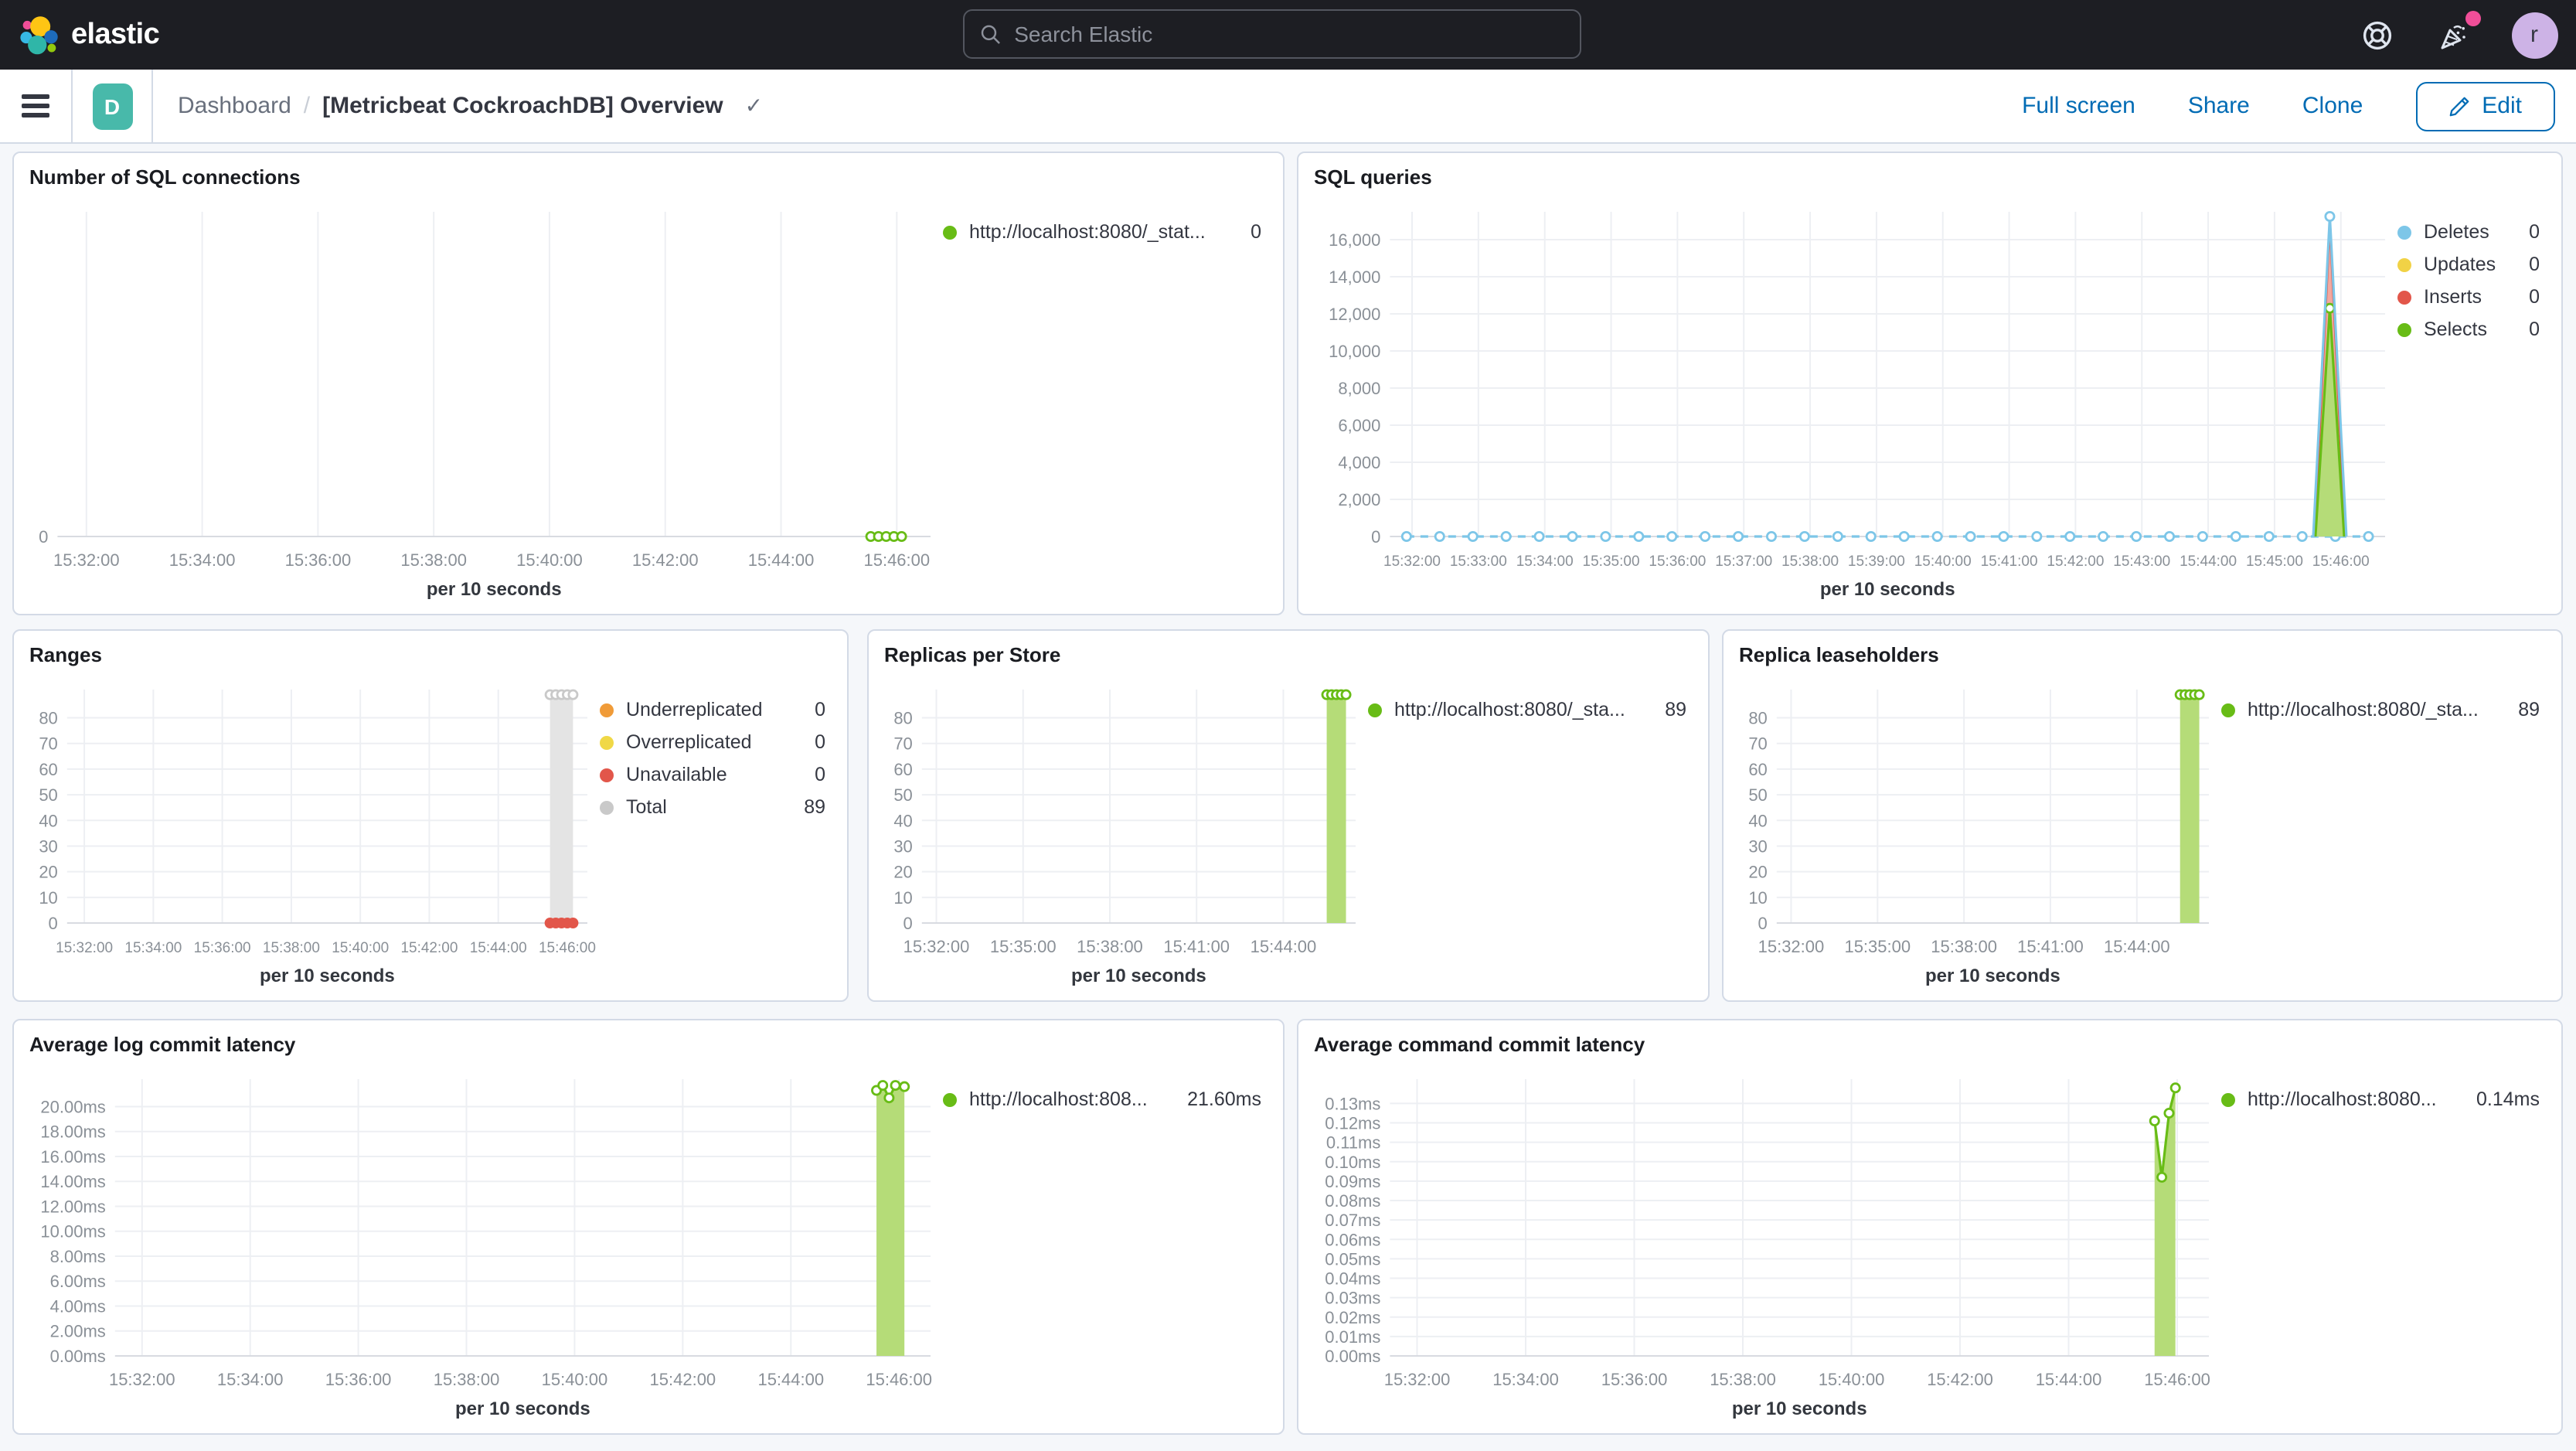 The width and height of the screenshot is (2576, 1451). Describe the element at coordinates (2219, 106) in the screenshot. I see `share-button: Share` at that location.